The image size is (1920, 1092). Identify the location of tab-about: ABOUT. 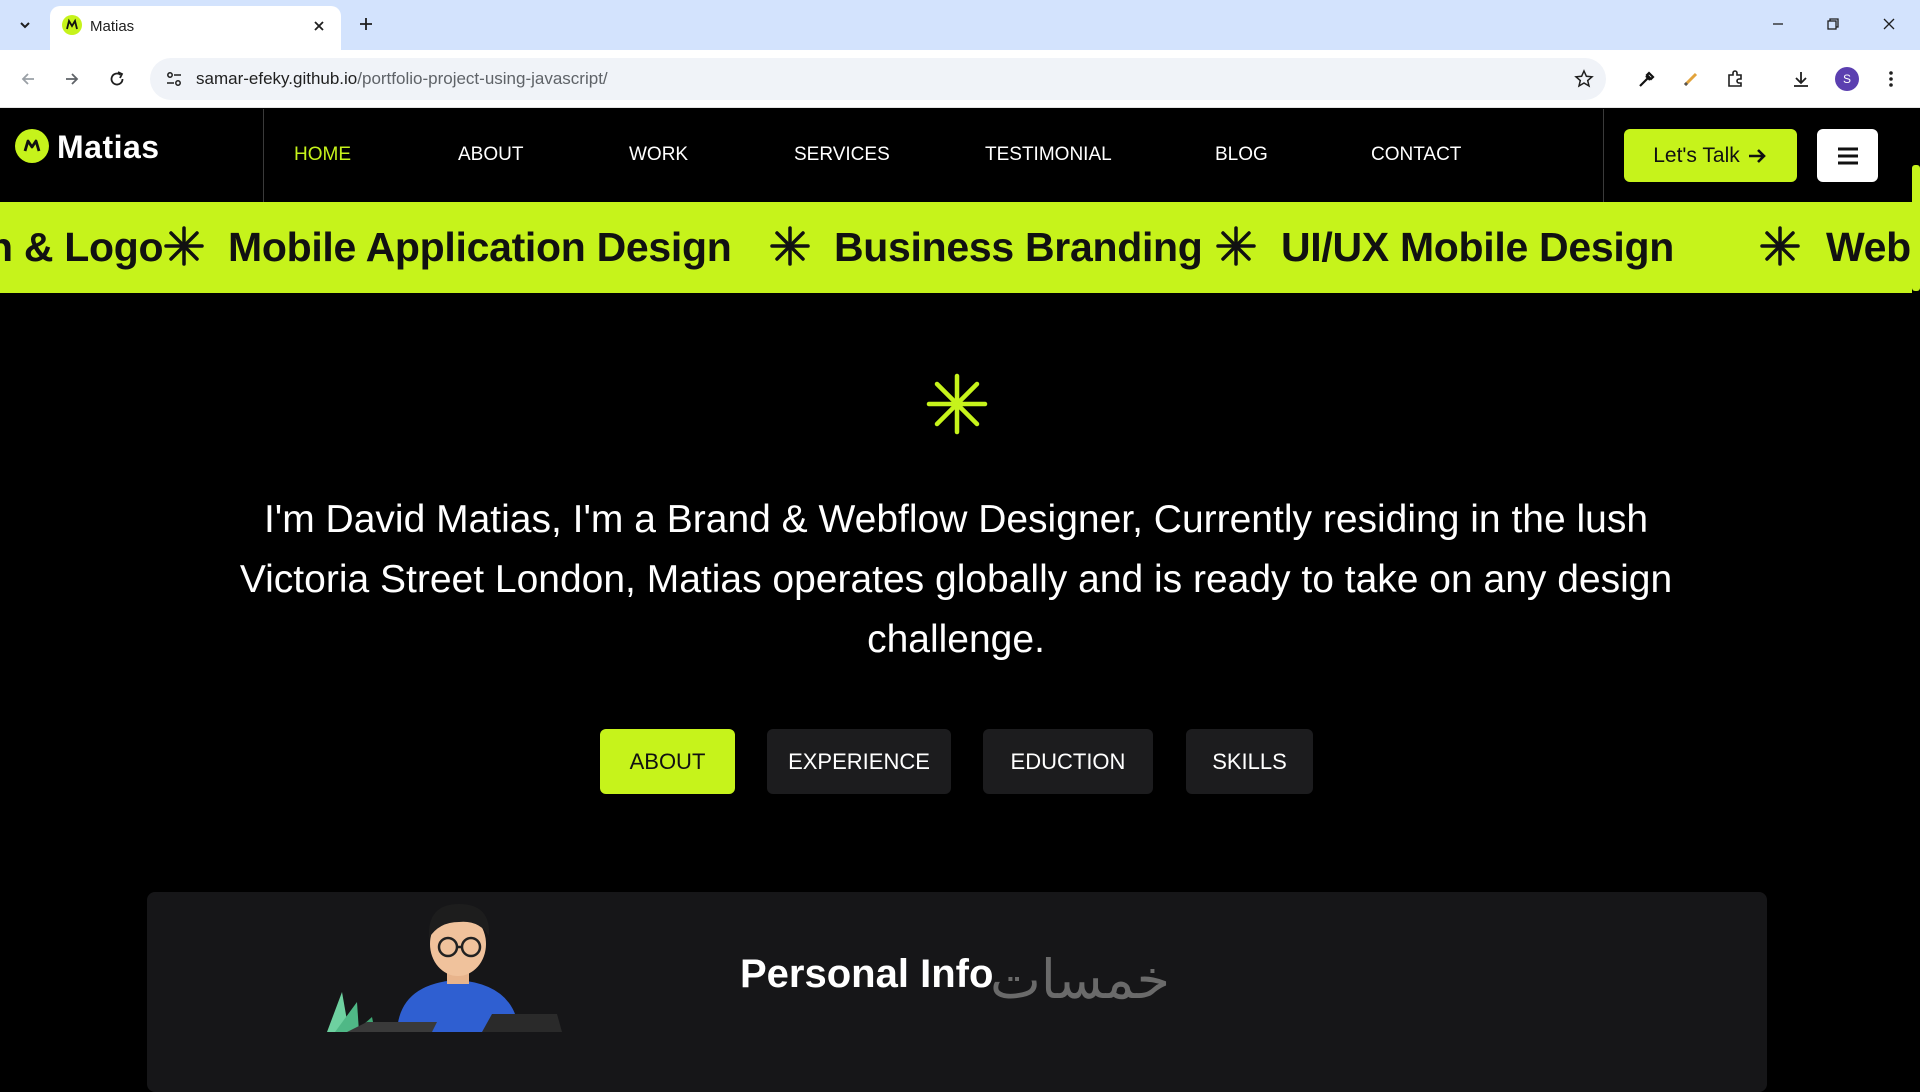
(667, 761).